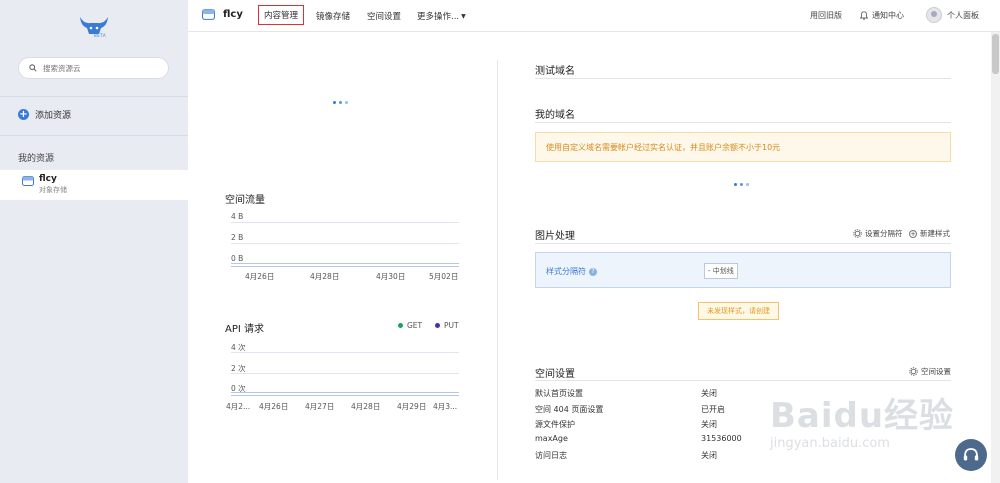  Describe the element at coordinates (237, 237) in the screenshot. I see `traffic-y-tick: 2 B` at that location.